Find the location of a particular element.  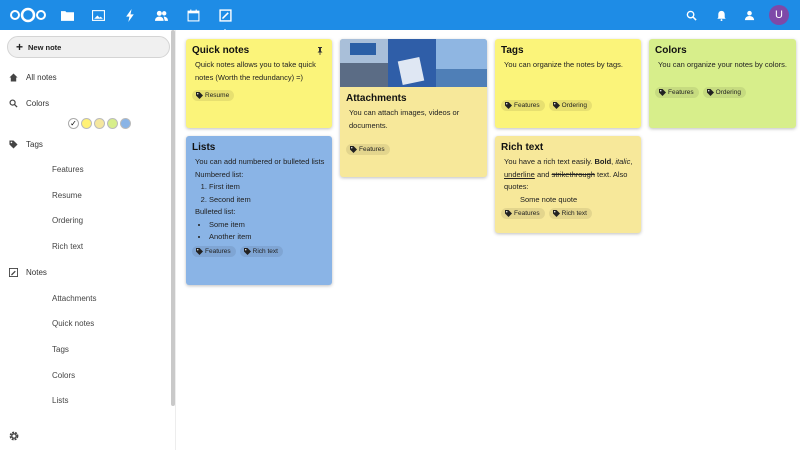

tag-label: Ordering is located at coordinates (574, 105).